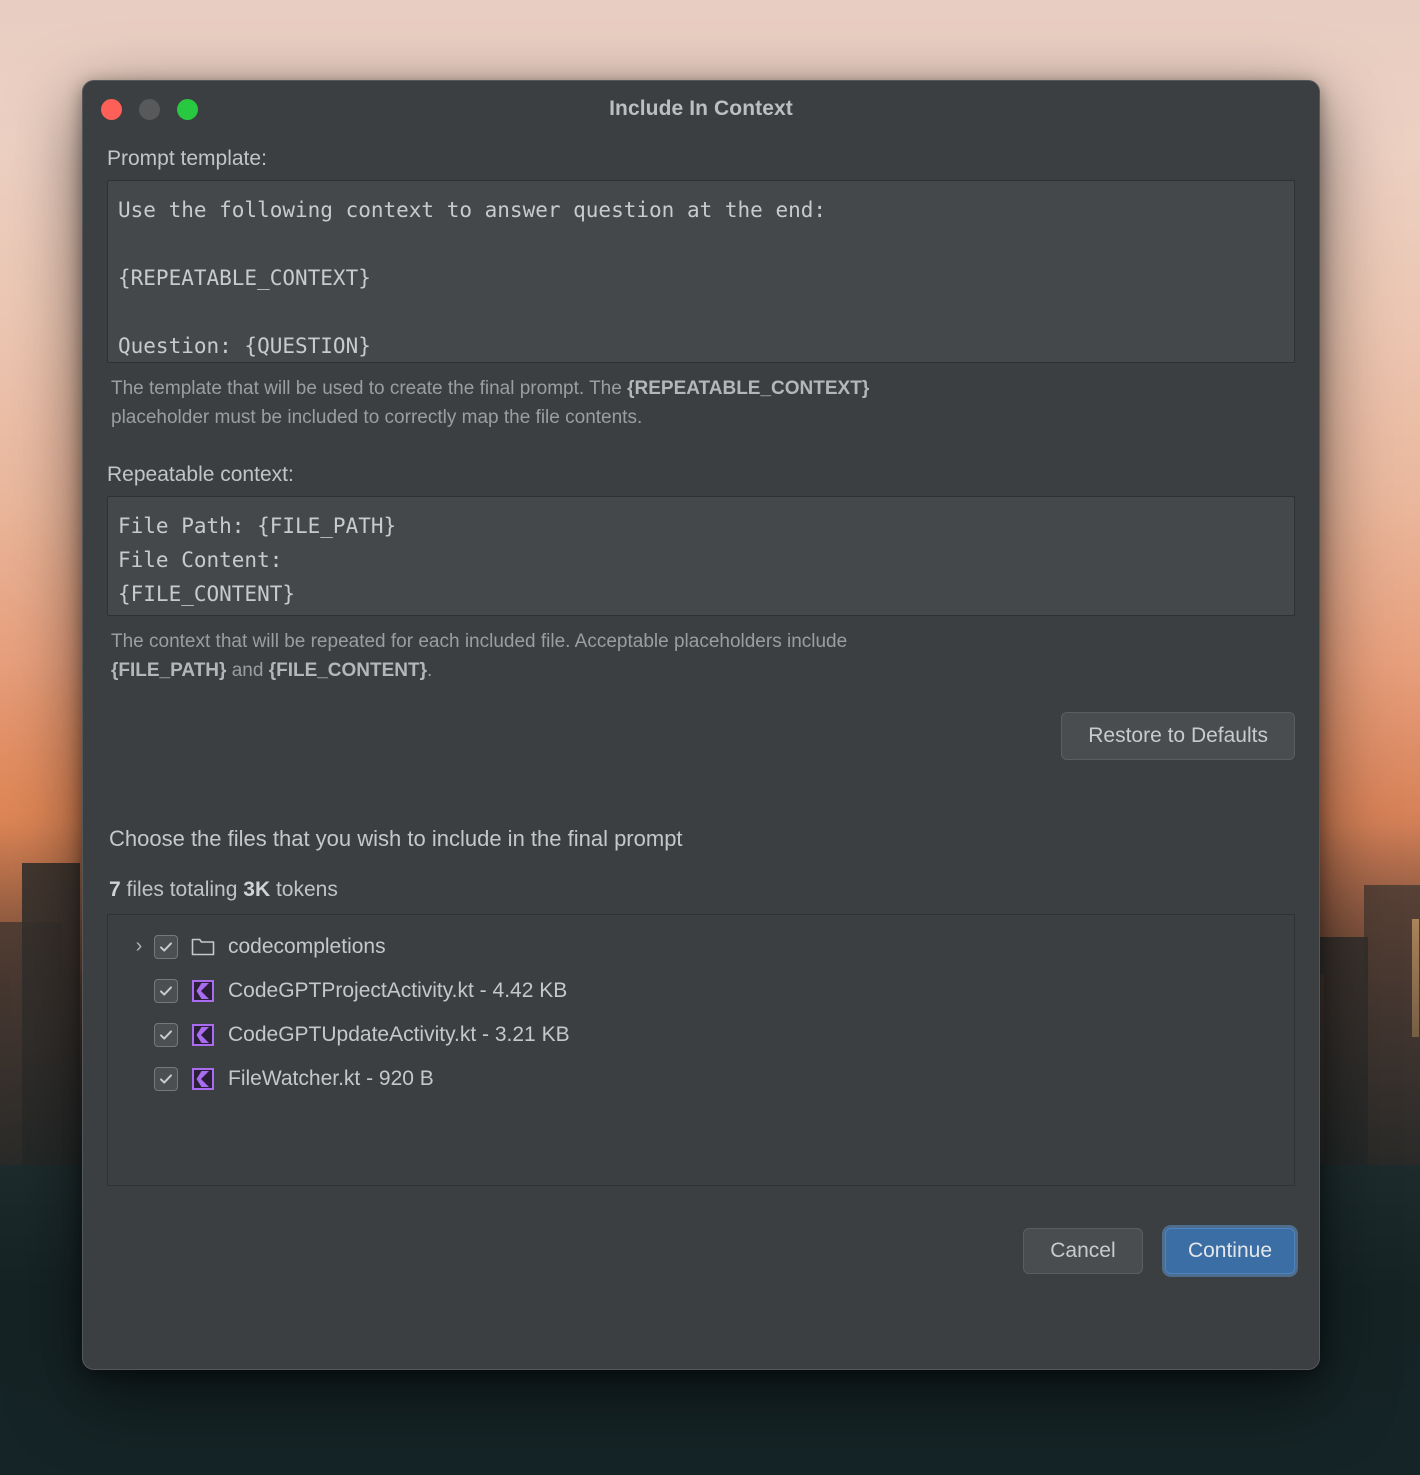 The image size is (1420, 1475). I want to click on repeatable-context-label: Repeatable context:, so click(200, 474).